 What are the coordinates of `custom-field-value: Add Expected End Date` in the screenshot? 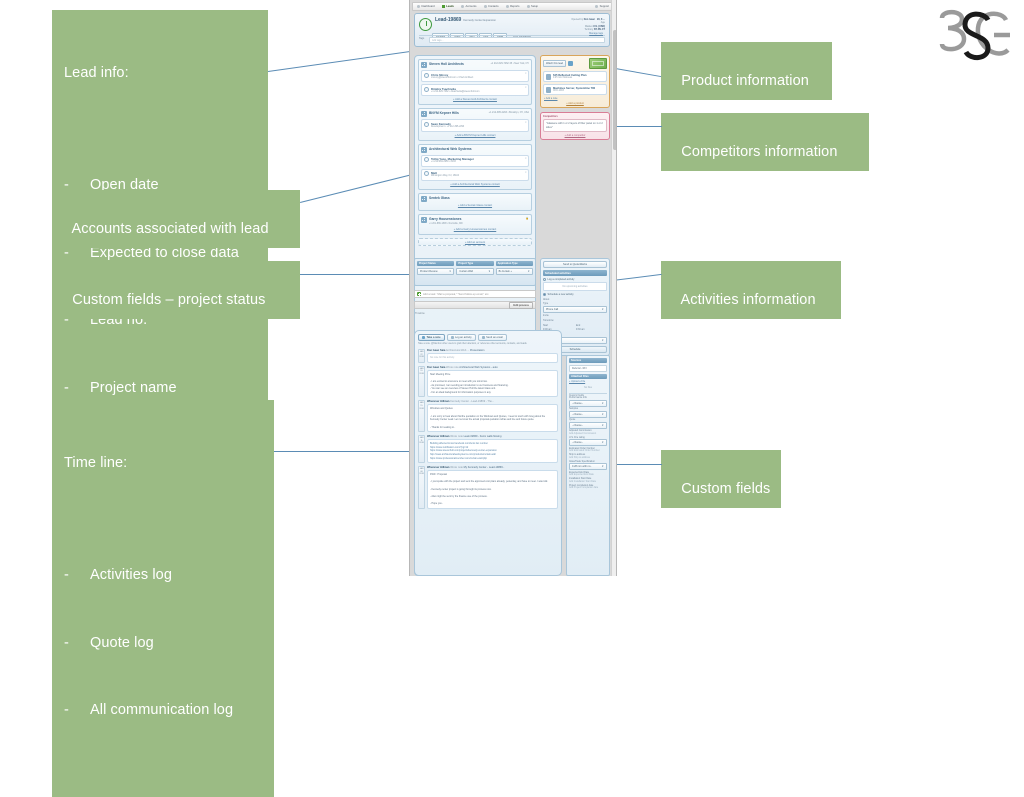 It's located at (588, 475).